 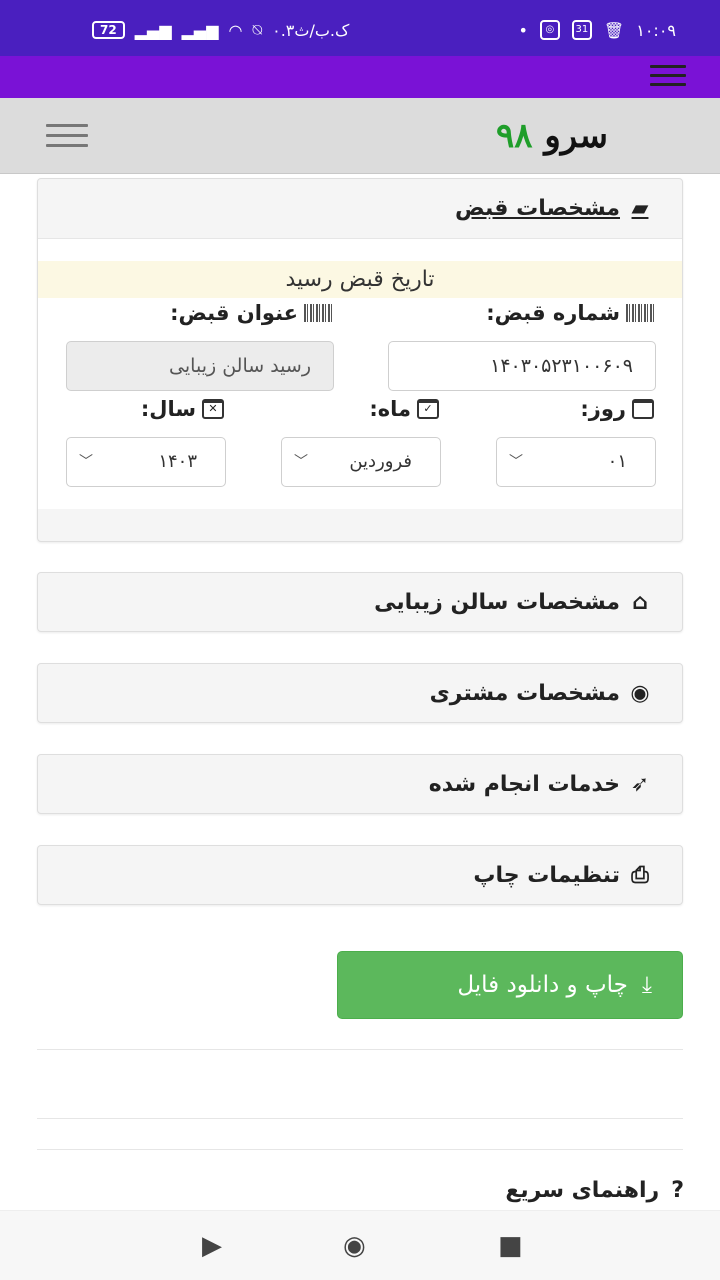 I want to click on rocket-icon: ➶, so click(x=640, y=784).